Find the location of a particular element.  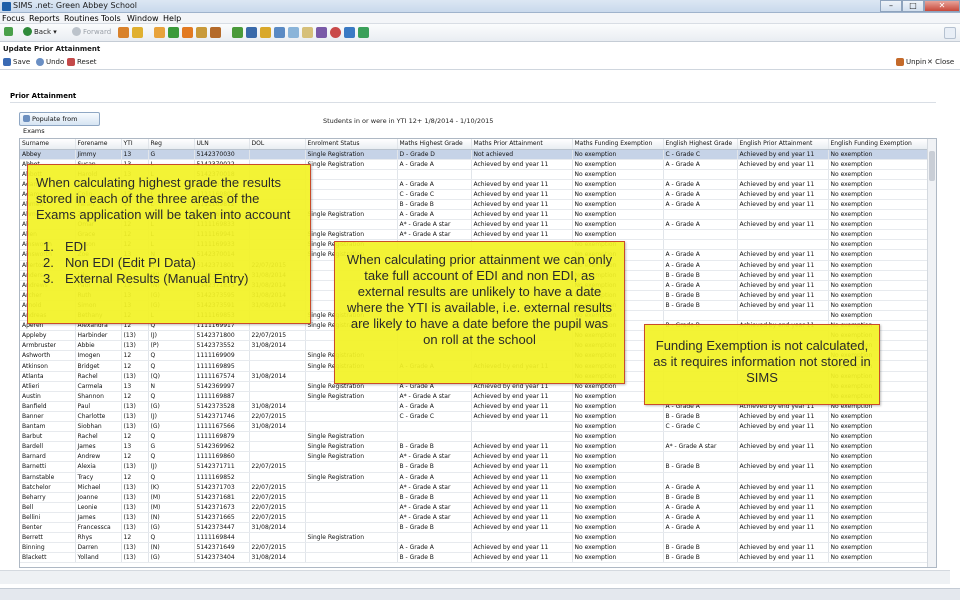

table-cell: Atkinson is located at coordinates (48, 366).